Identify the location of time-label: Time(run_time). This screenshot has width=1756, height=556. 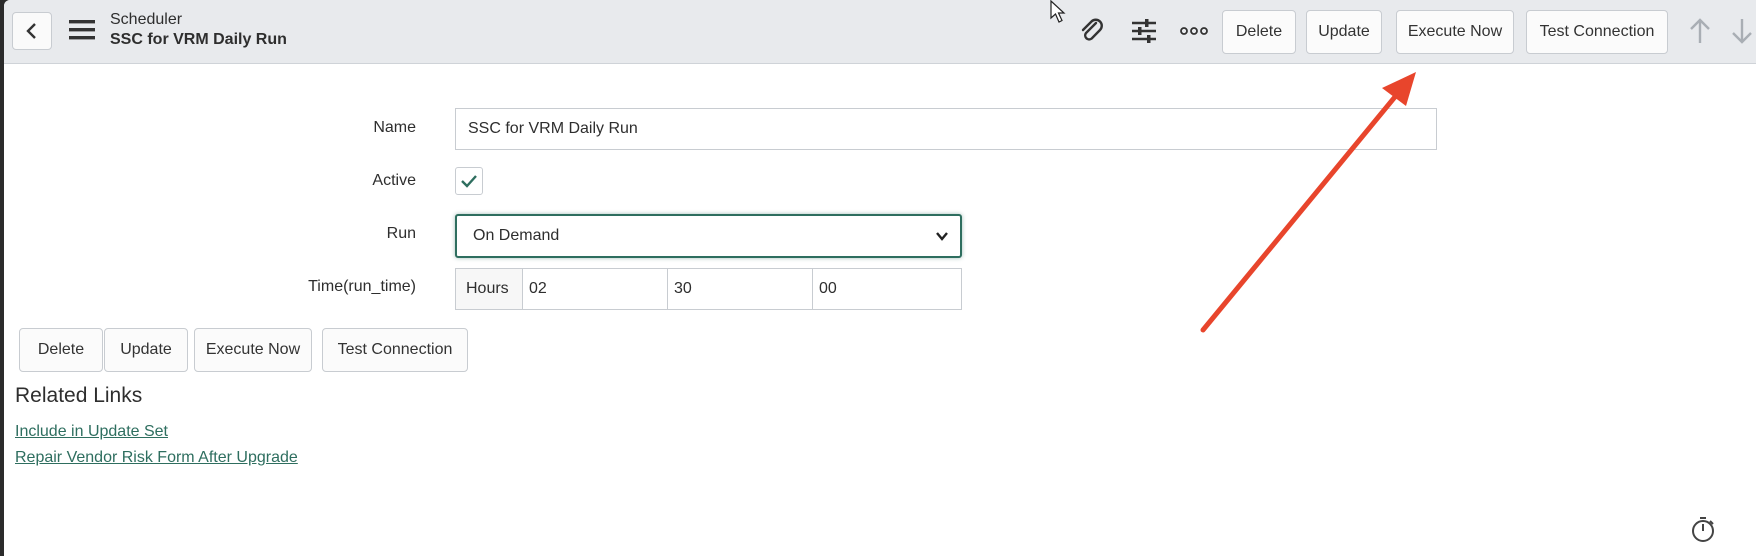
(362, 286).